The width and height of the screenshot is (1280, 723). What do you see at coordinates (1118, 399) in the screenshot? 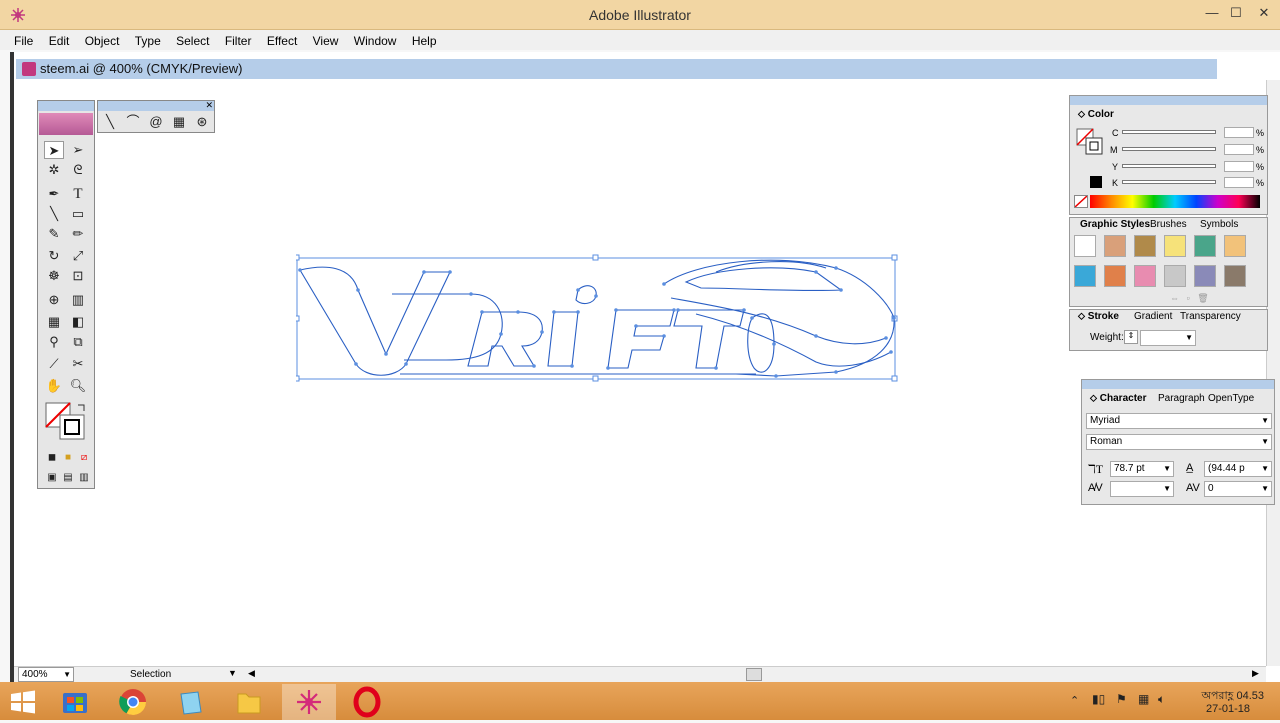
I see `tab-character: ⬦ Character` at bounding box center [1118, 399].